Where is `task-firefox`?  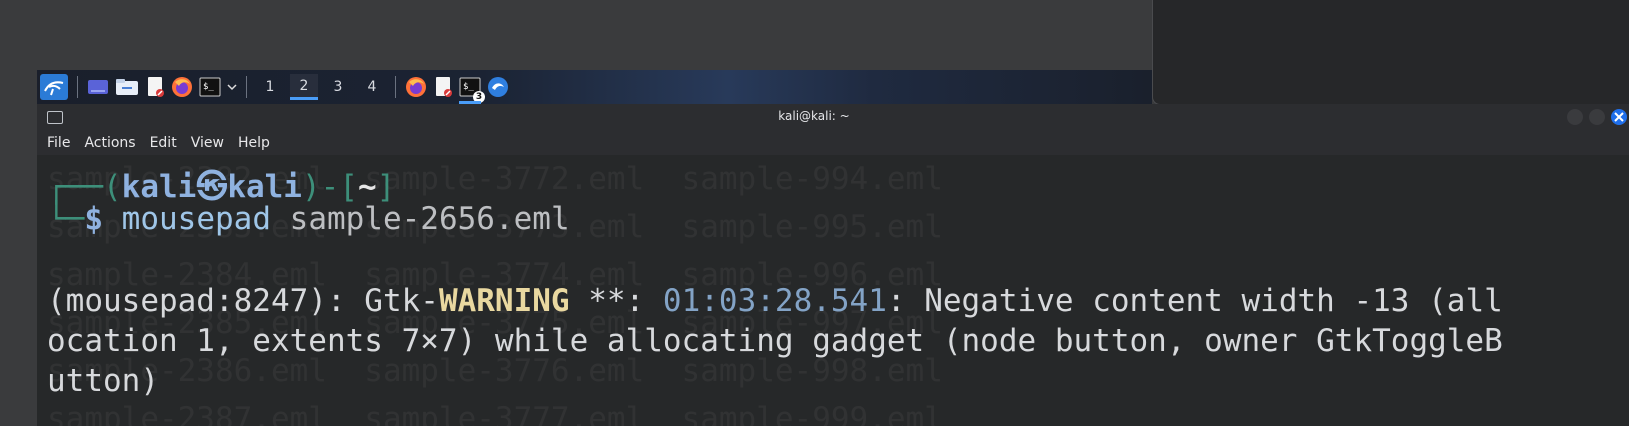
task-firefox is located at coordinates (416, 87).